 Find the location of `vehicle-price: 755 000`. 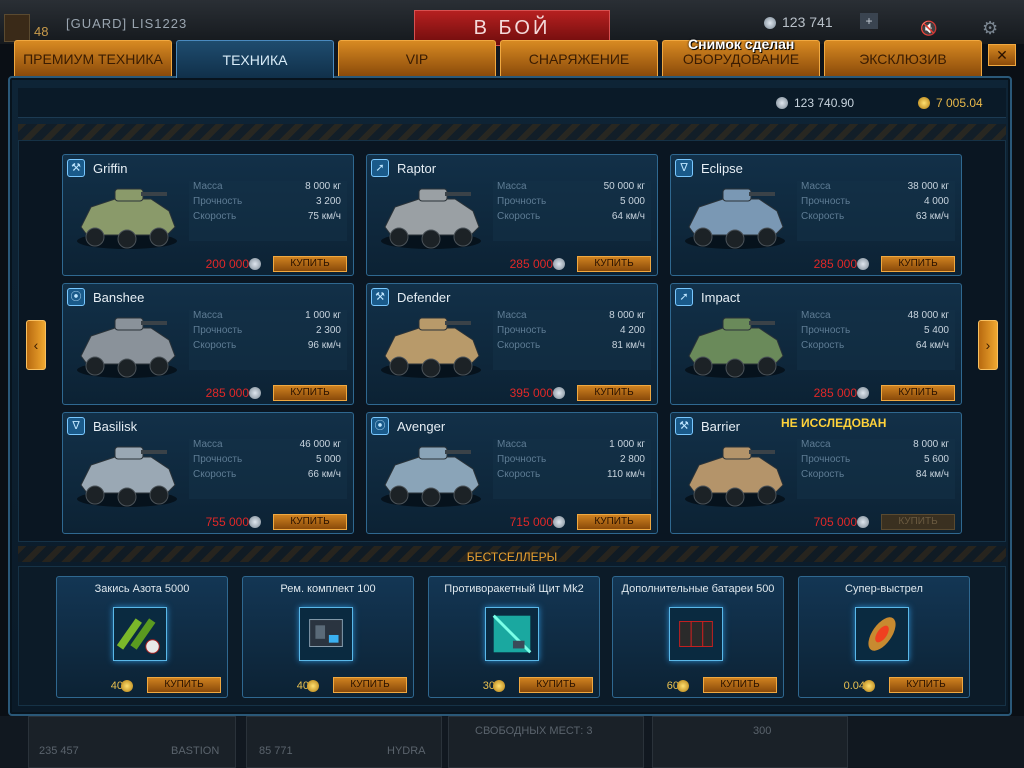

vehicle-price: 755 000 is located at coordinates (227, 522).